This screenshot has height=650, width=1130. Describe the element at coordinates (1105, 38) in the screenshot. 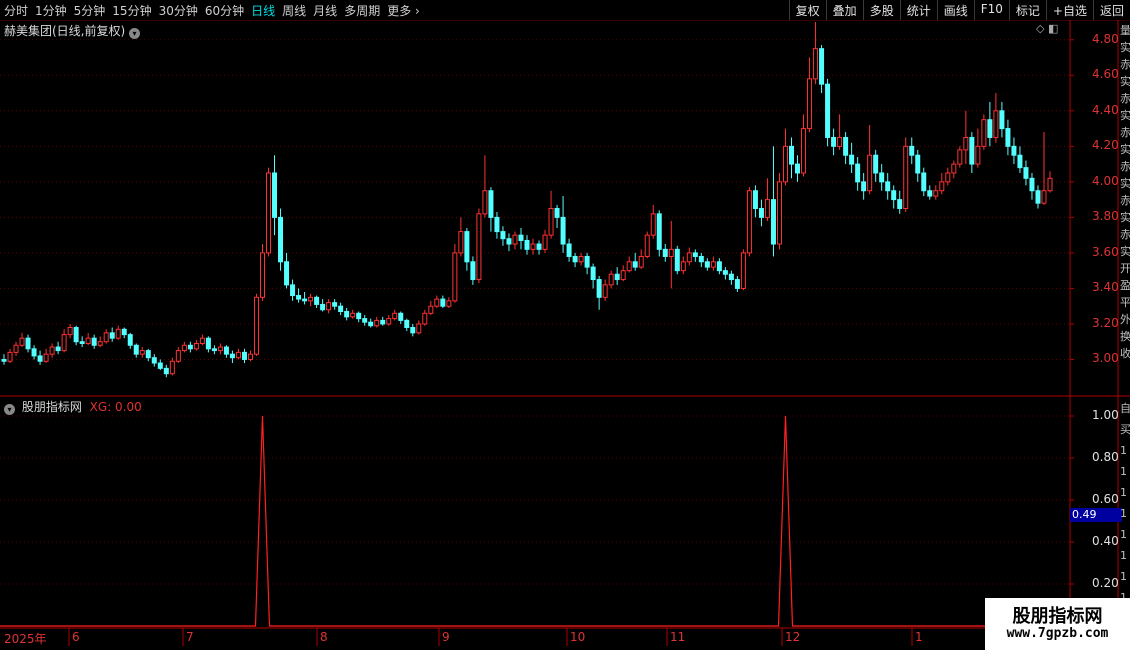

I see `price-tick-label: 4.80` at that location.